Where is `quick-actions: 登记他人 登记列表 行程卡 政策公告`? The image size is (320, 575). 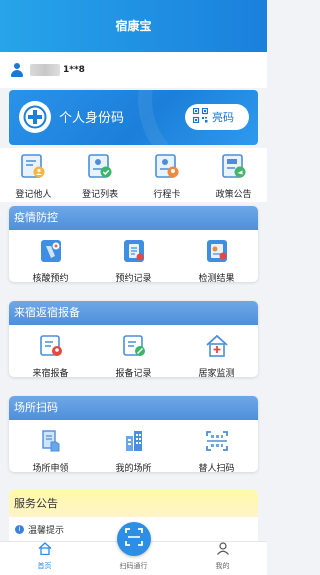
quick-actions: 登记他人 登记列表 行程卡 政策公告 is located at coordinates (133, 175).